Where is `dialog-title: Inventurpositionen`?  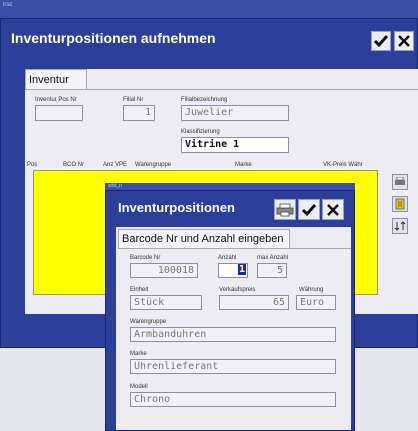
dialog-title: Inventurpositionen is located at coordinates (176, 207).